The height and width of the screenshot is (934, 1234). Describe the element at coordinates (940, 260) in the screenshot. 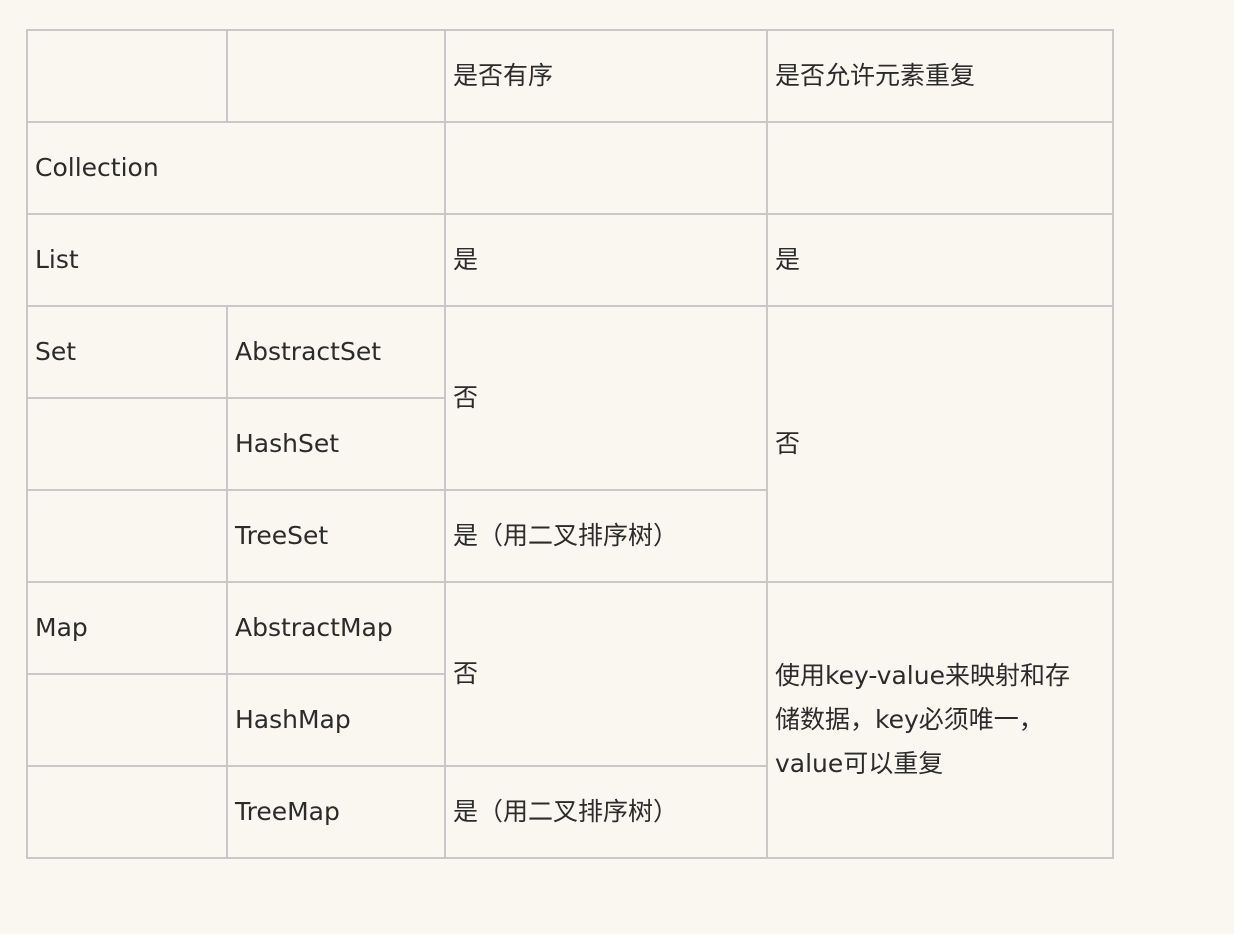

I see `list-duplicates: 是` at that location.